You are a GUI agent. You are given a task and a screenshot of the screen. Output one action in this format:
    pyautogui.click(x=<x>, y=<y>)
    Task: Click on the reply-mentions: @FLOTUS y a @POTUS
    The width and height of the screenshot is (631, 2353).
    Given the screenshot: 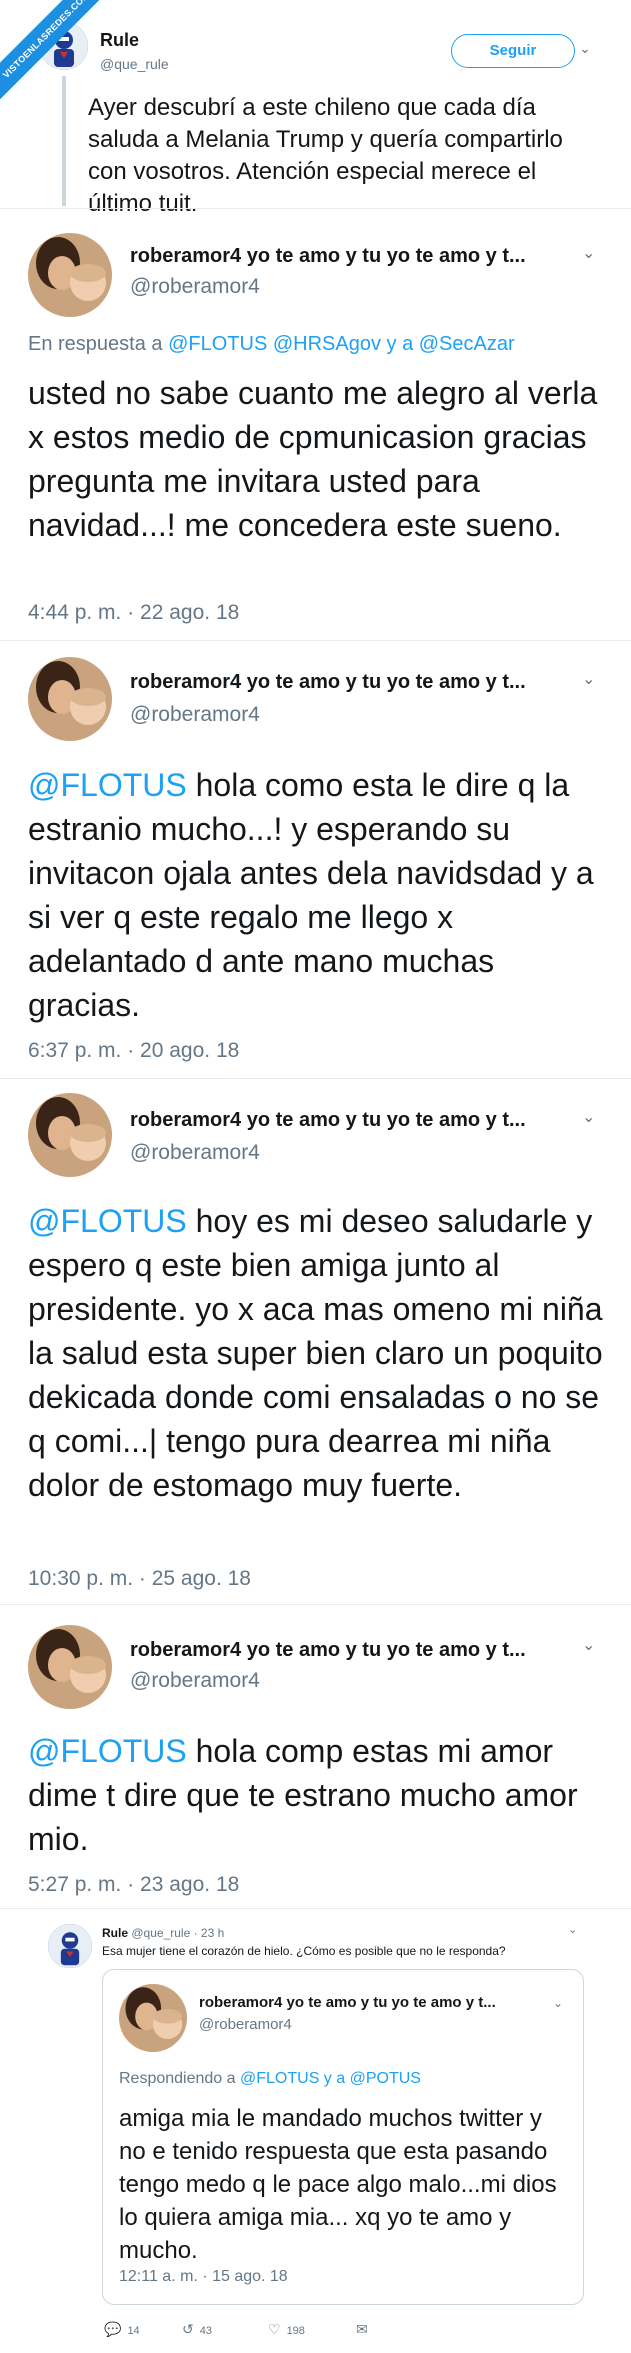 What is the action you would take?
    pyautogui.click(x=330, y=2078)
    